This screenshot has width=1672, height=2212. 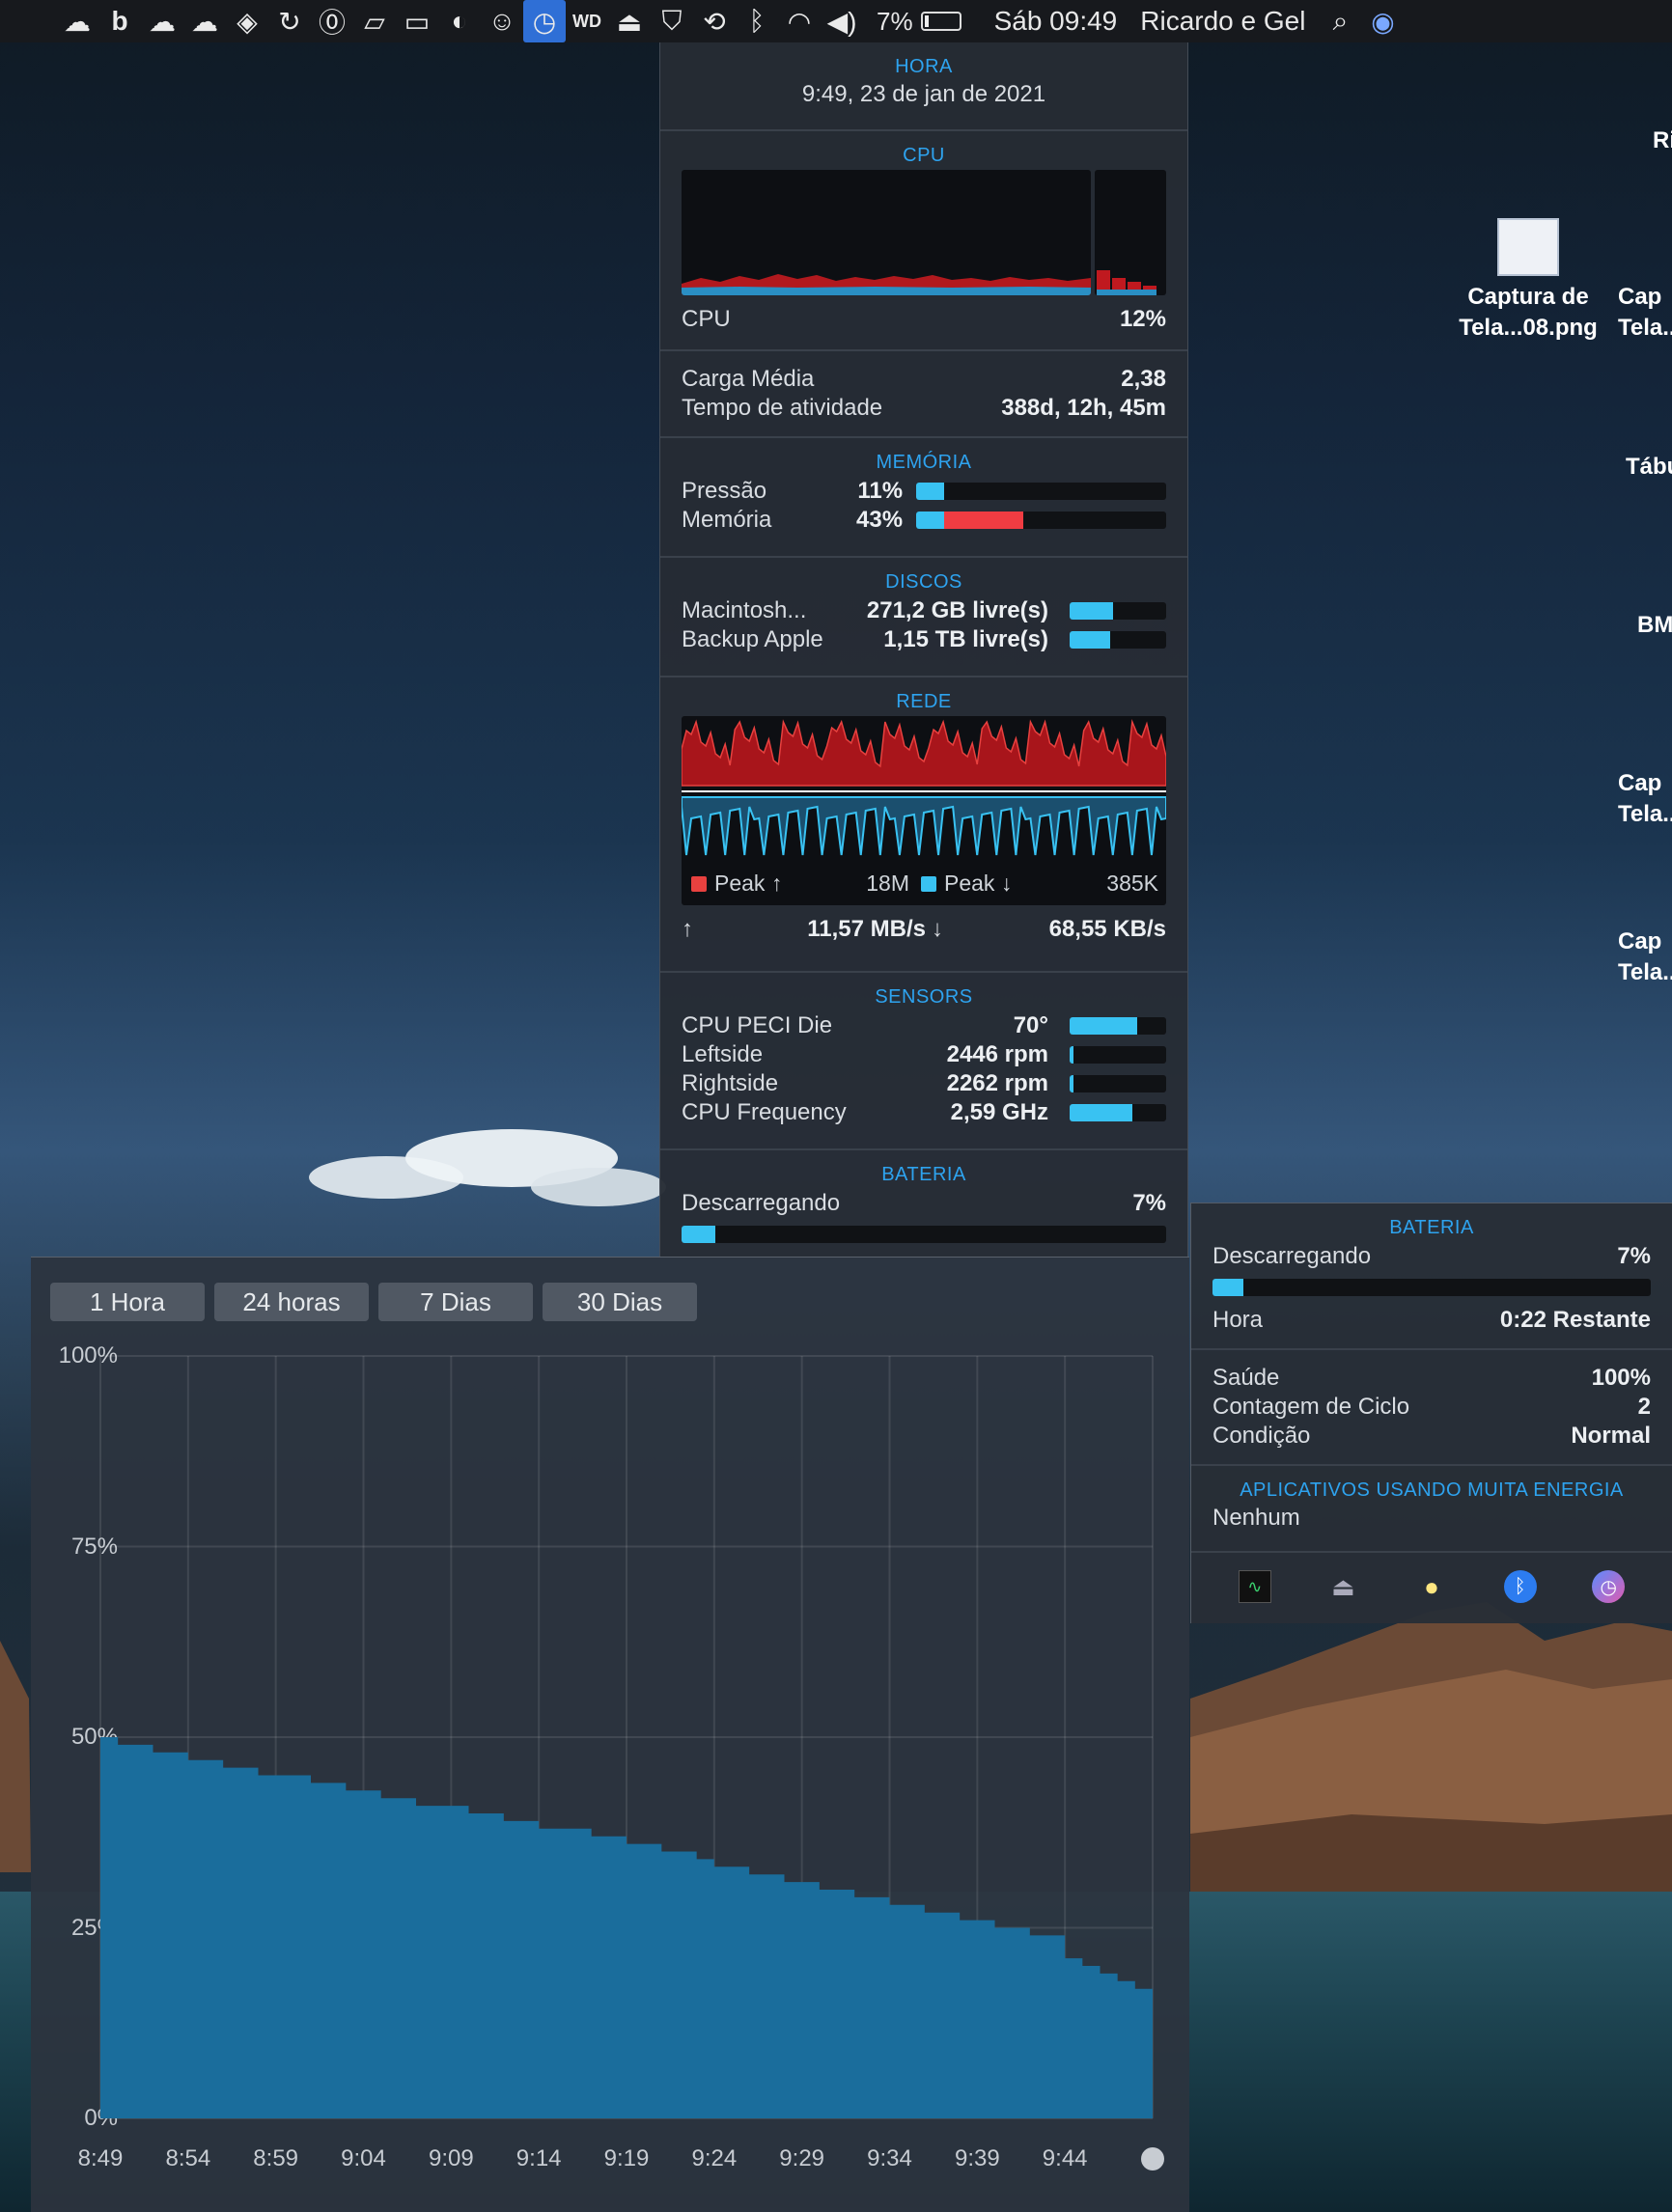 I want to click on x-tick-label: 9:19, so click(x=626, y=2158).